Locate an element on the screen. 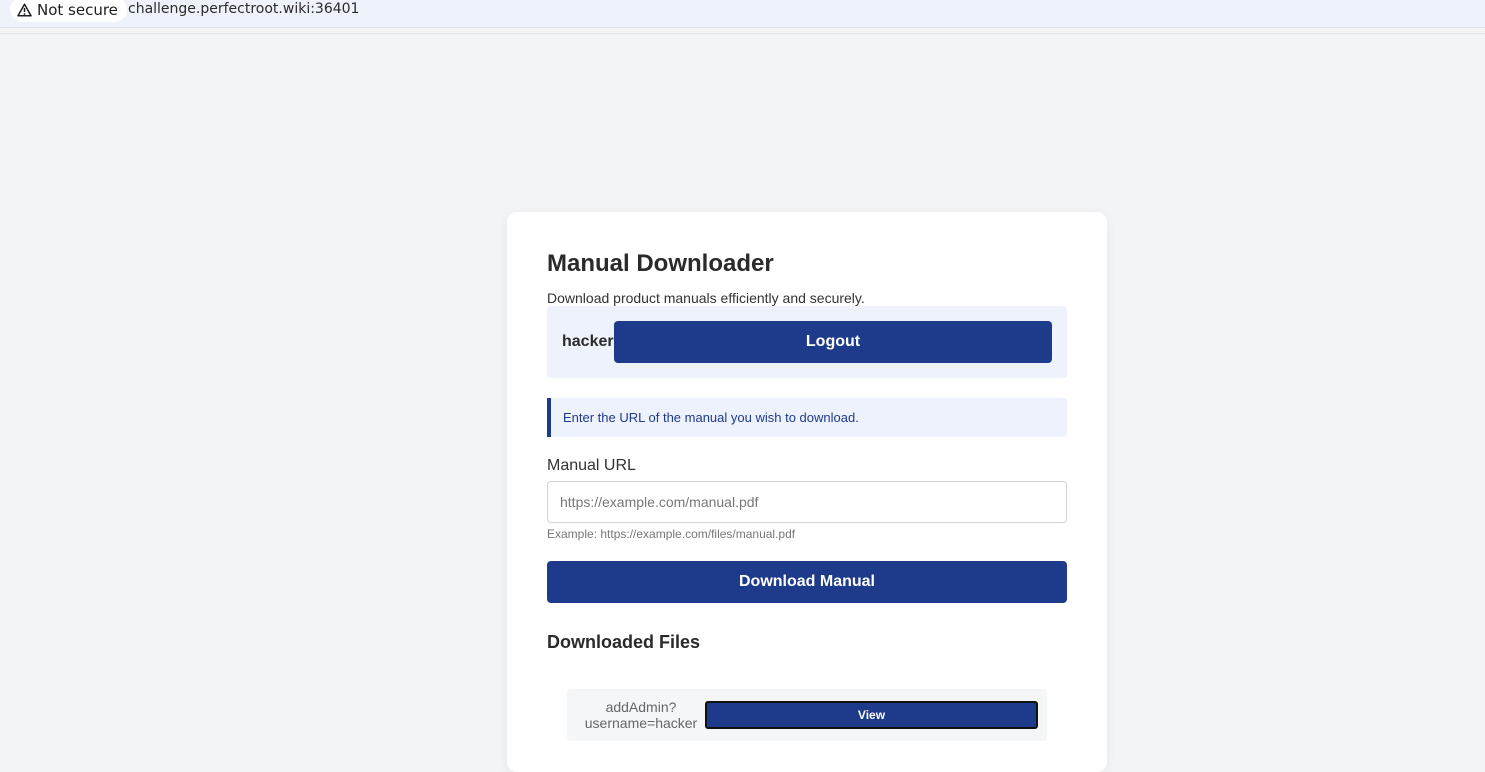 The image size is (1485, 772). security-indicator: Not secure is located at coordinates (68, 11).